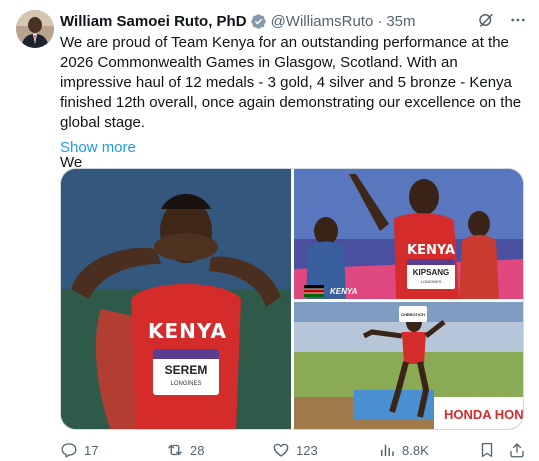 Image resolution: width=539 pixels, height=461 pixels. What do you see at coordinates (431, 250) in the screenshot?
I see `vest-text-tr: KENYA` at bounding box center [431, 250].